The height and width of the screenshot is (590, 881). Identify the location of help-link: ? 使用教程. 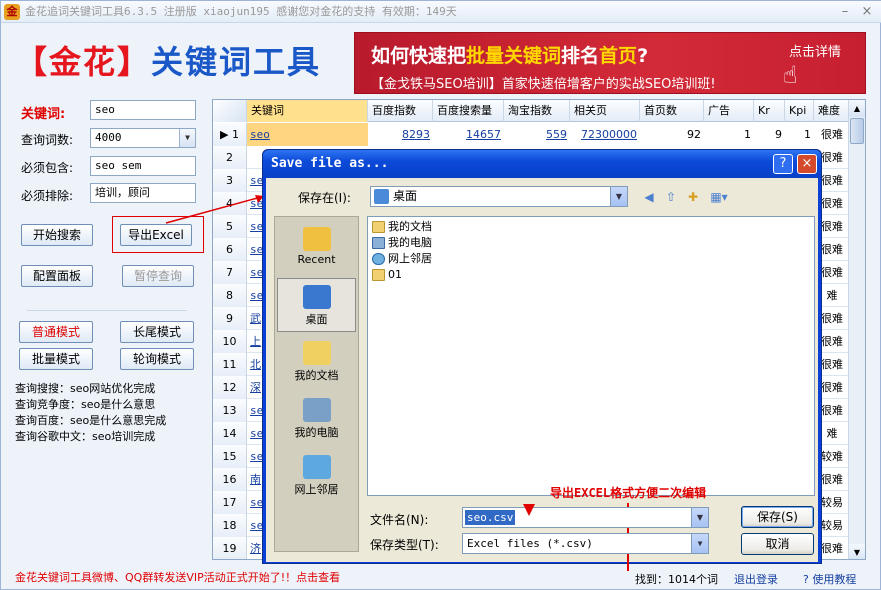
(829, 579).